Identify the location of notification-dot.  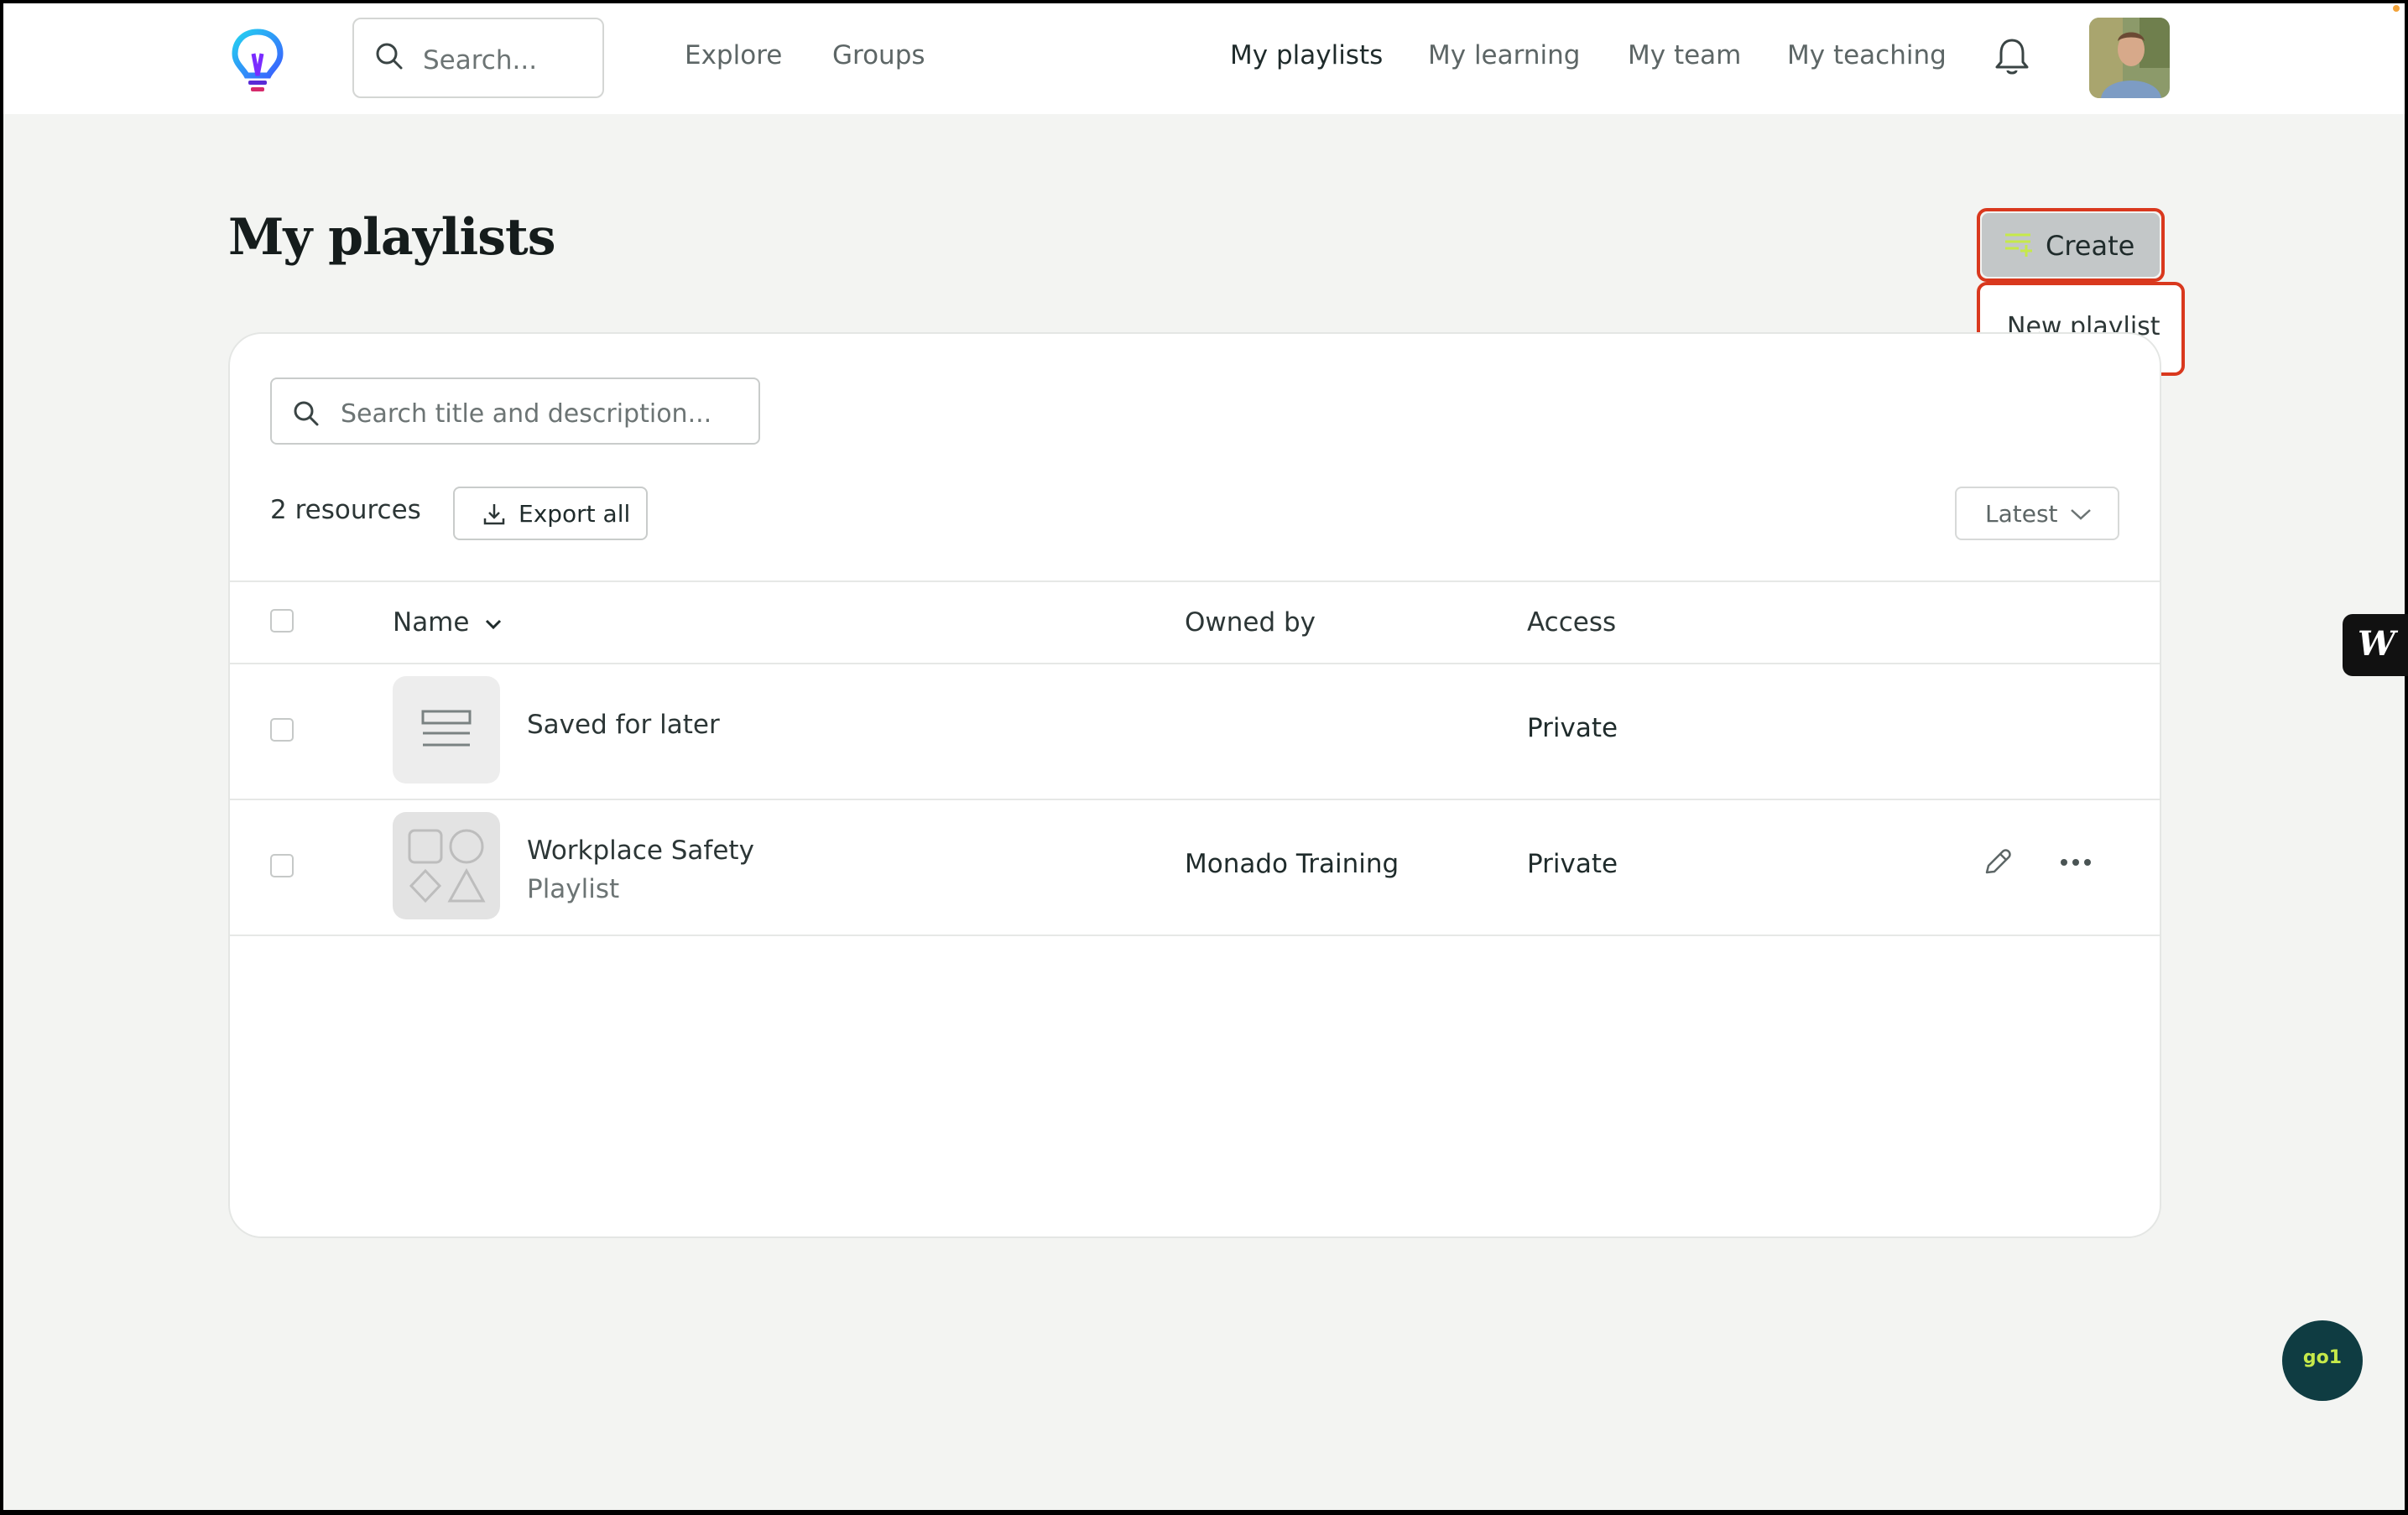
(2396, 8).